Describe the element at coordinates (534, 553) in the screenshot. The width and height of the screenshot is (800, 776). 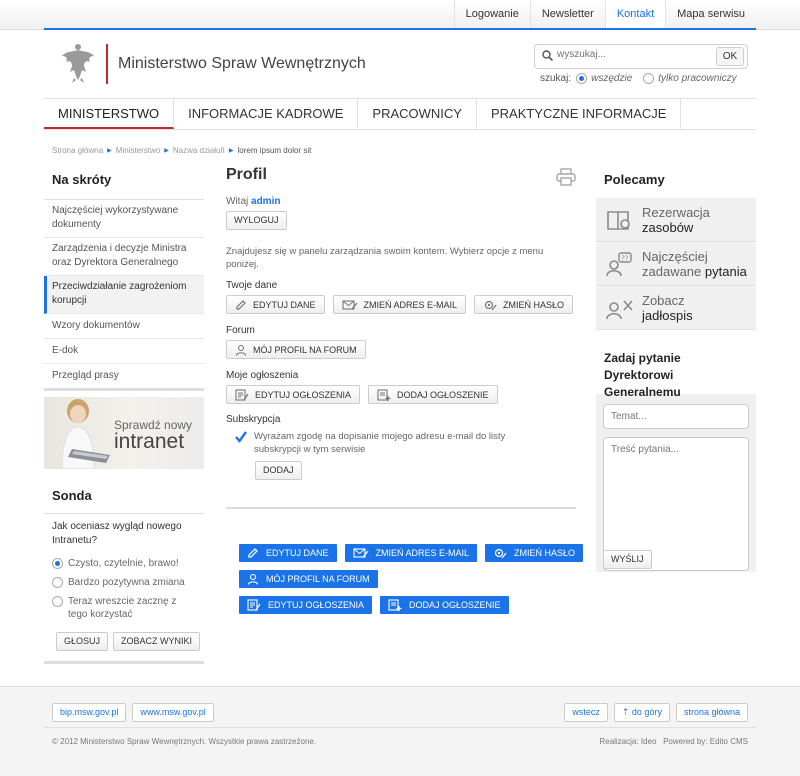
I see `change-password-button-blue: ZMIEŃ HASŁO` at that location.